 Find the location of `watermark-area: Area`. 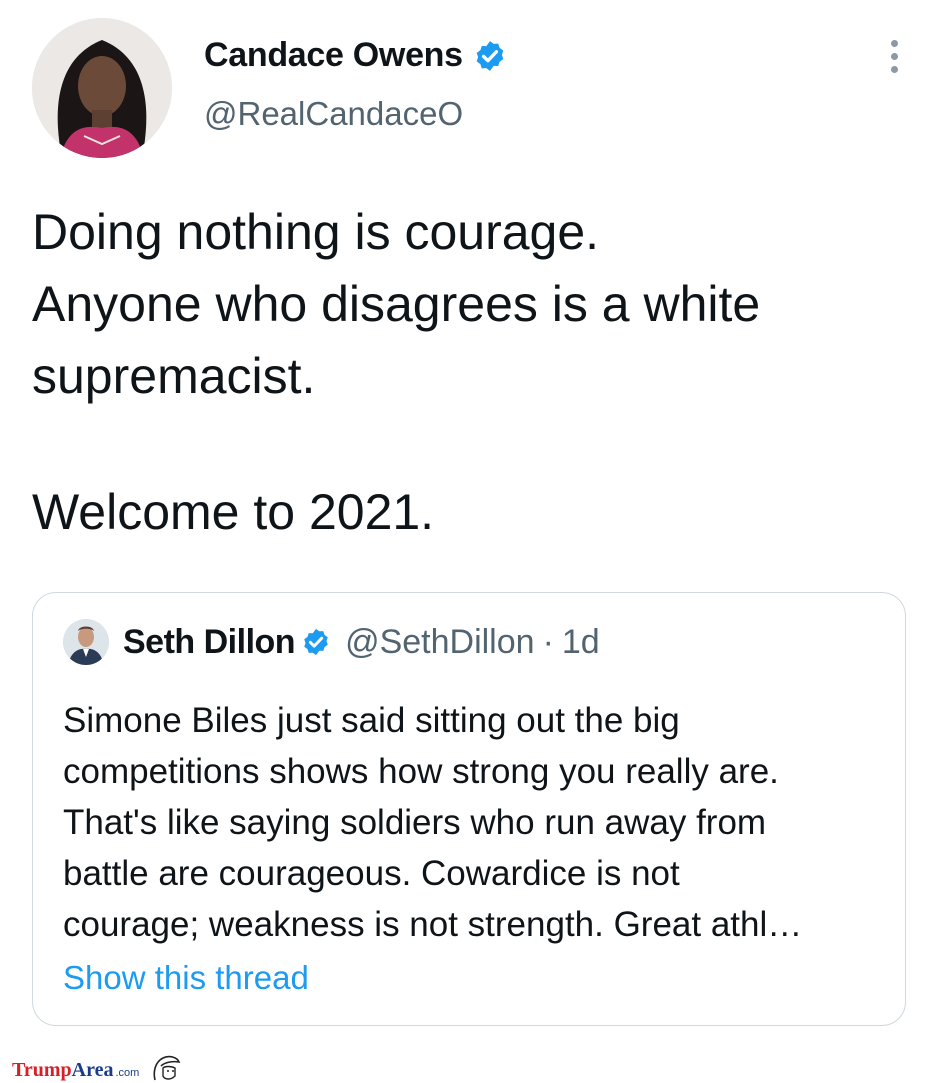

watermark-area: Area is located at coordinates (92, 1070).